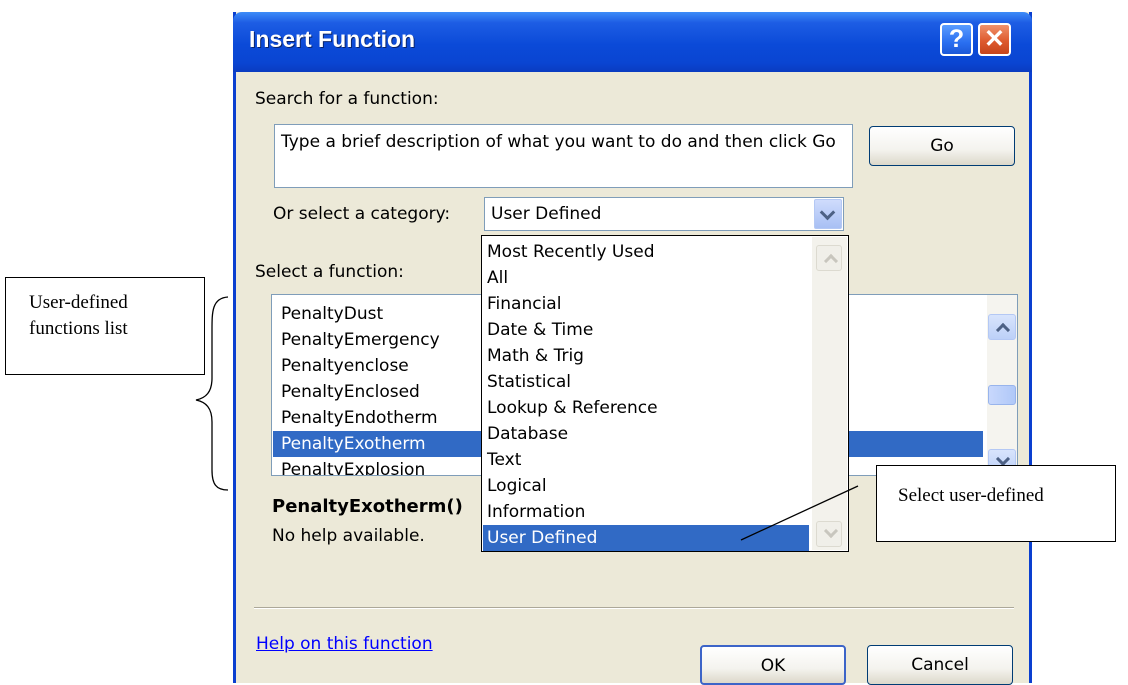  Describe the element at coordinates (78, 302) in the screenshot. I see `callout-text: User-defined` at that location.